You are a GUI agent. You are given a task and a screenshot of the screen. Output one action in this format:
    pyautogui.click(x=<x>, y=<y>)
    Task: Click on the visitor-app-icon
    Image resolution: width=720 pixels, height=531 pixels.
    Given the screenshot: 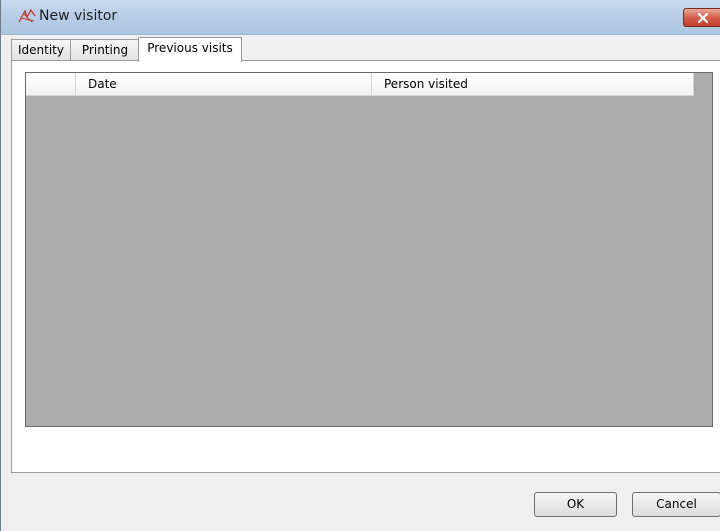 What is the action you would take?
    pyautogui.click(x=27, y=16)
    